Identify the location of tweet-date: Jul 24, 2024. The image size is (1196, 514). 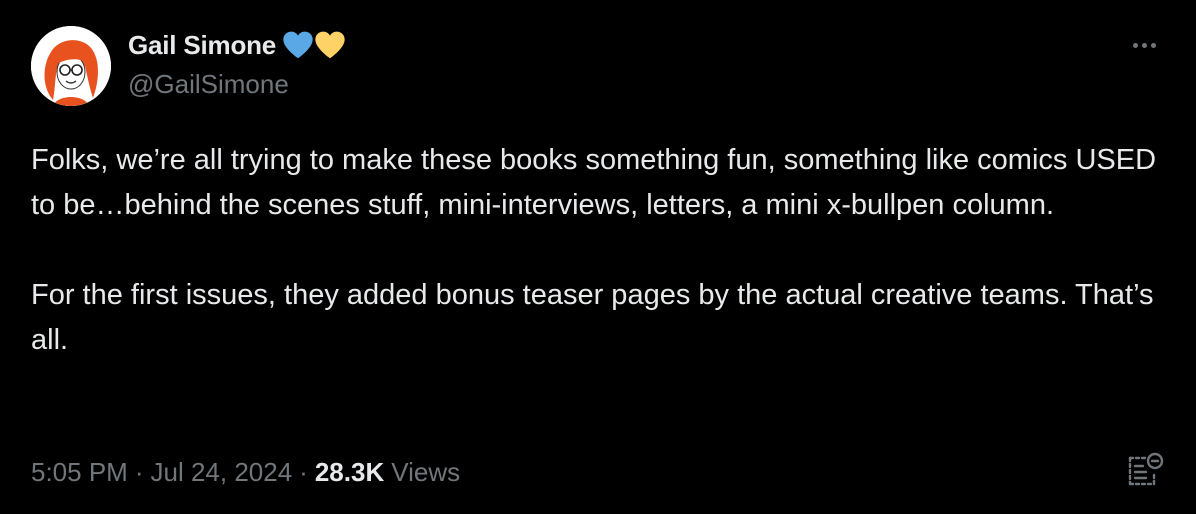
(222, 472).